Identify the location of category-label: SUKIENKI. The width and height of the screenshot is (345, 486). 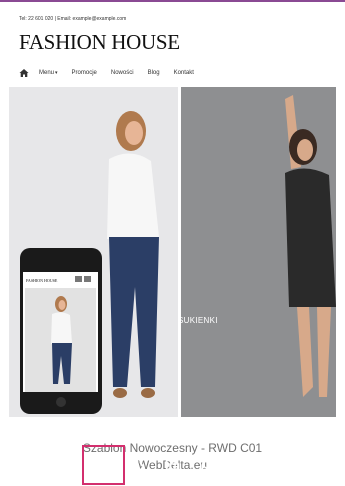
(198, 320).